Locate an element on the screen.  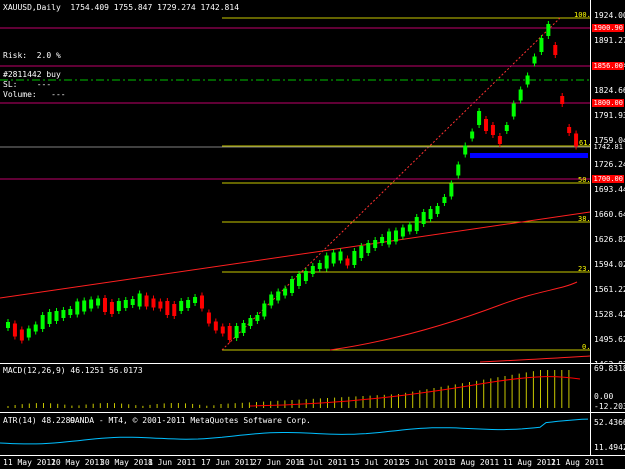
volume-label: Volume: --- is located at coordinates (34, 94).